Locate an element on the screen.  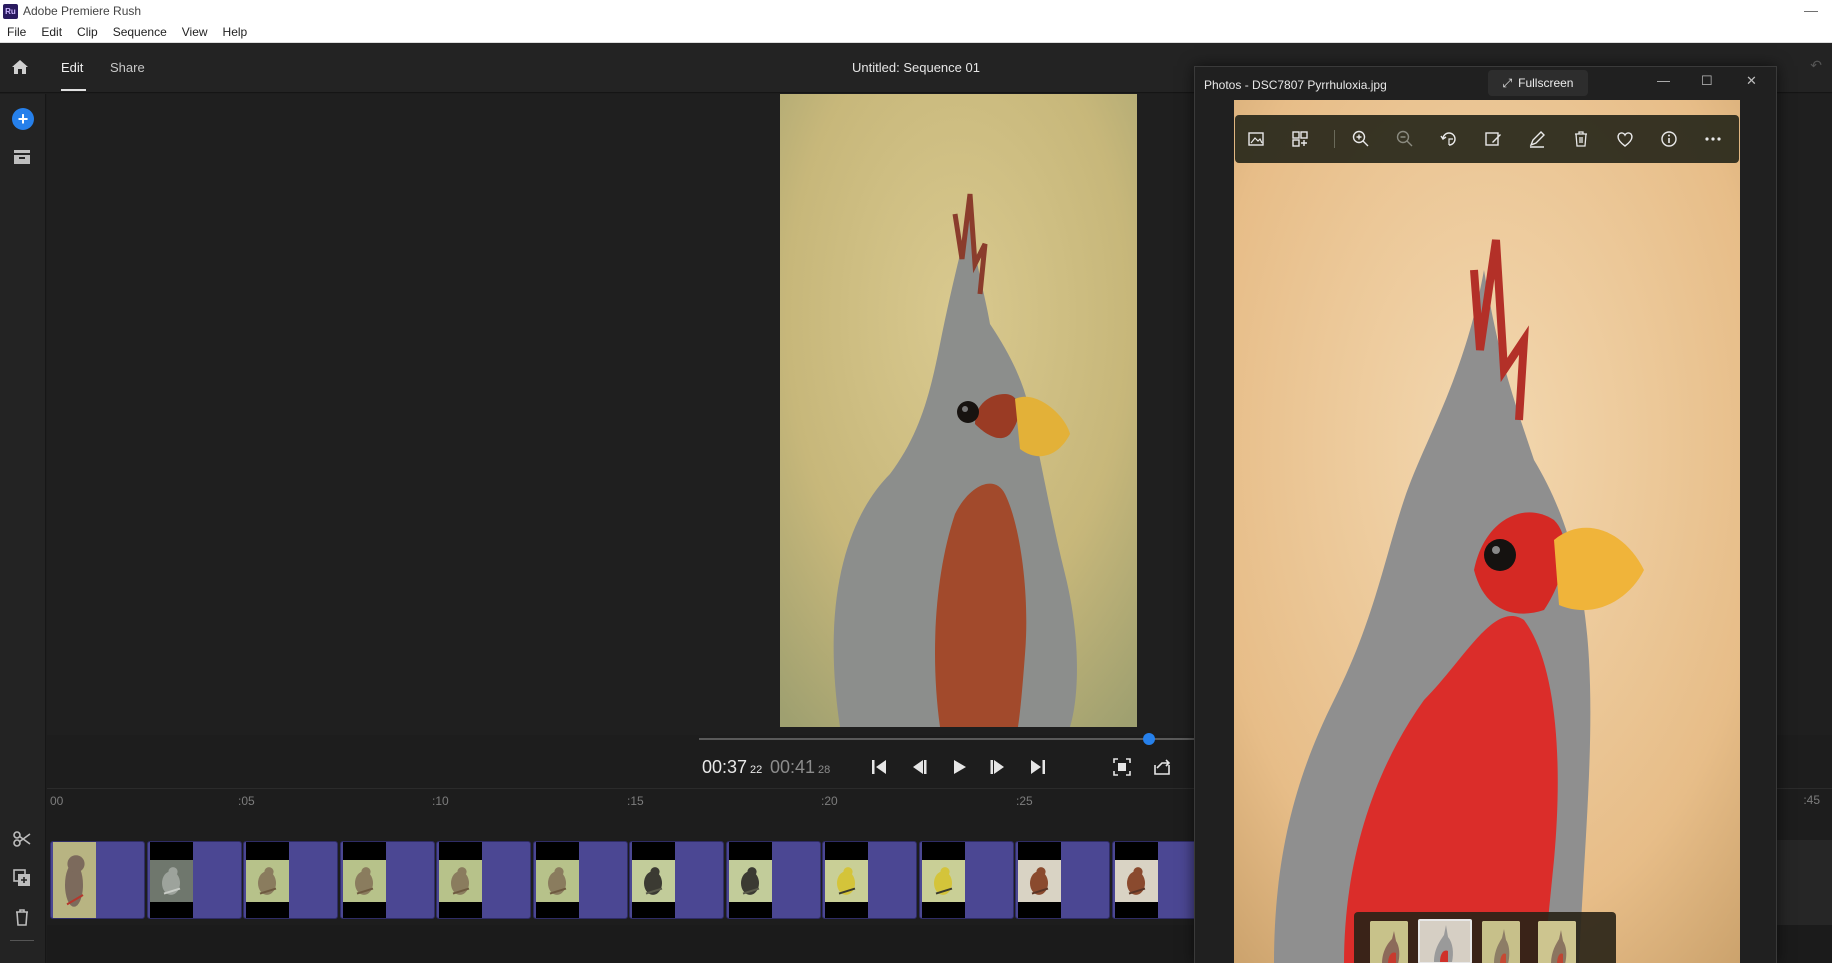
menu-bar: File Edit Clip Sequence View Help is located at coordinates (916, 32).